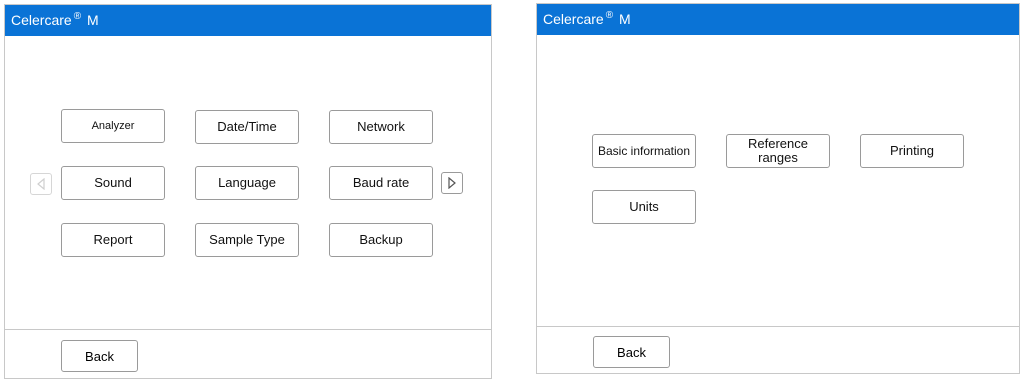  Describe the element at coordinates (778, 151) in the screenshot. I see `reference-ranges-button: Reference ranges` at that location.